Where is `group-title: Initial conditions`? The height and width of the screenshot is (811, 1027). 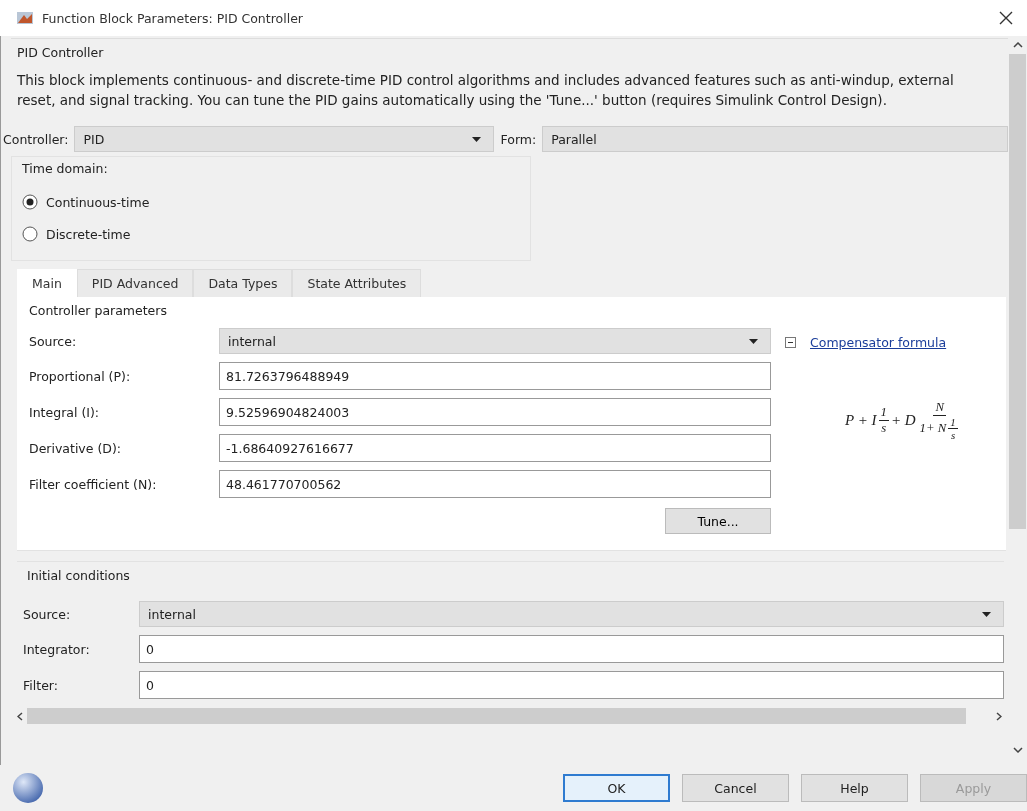 group-title: Initial conditions is located at coordinates (79, 575).